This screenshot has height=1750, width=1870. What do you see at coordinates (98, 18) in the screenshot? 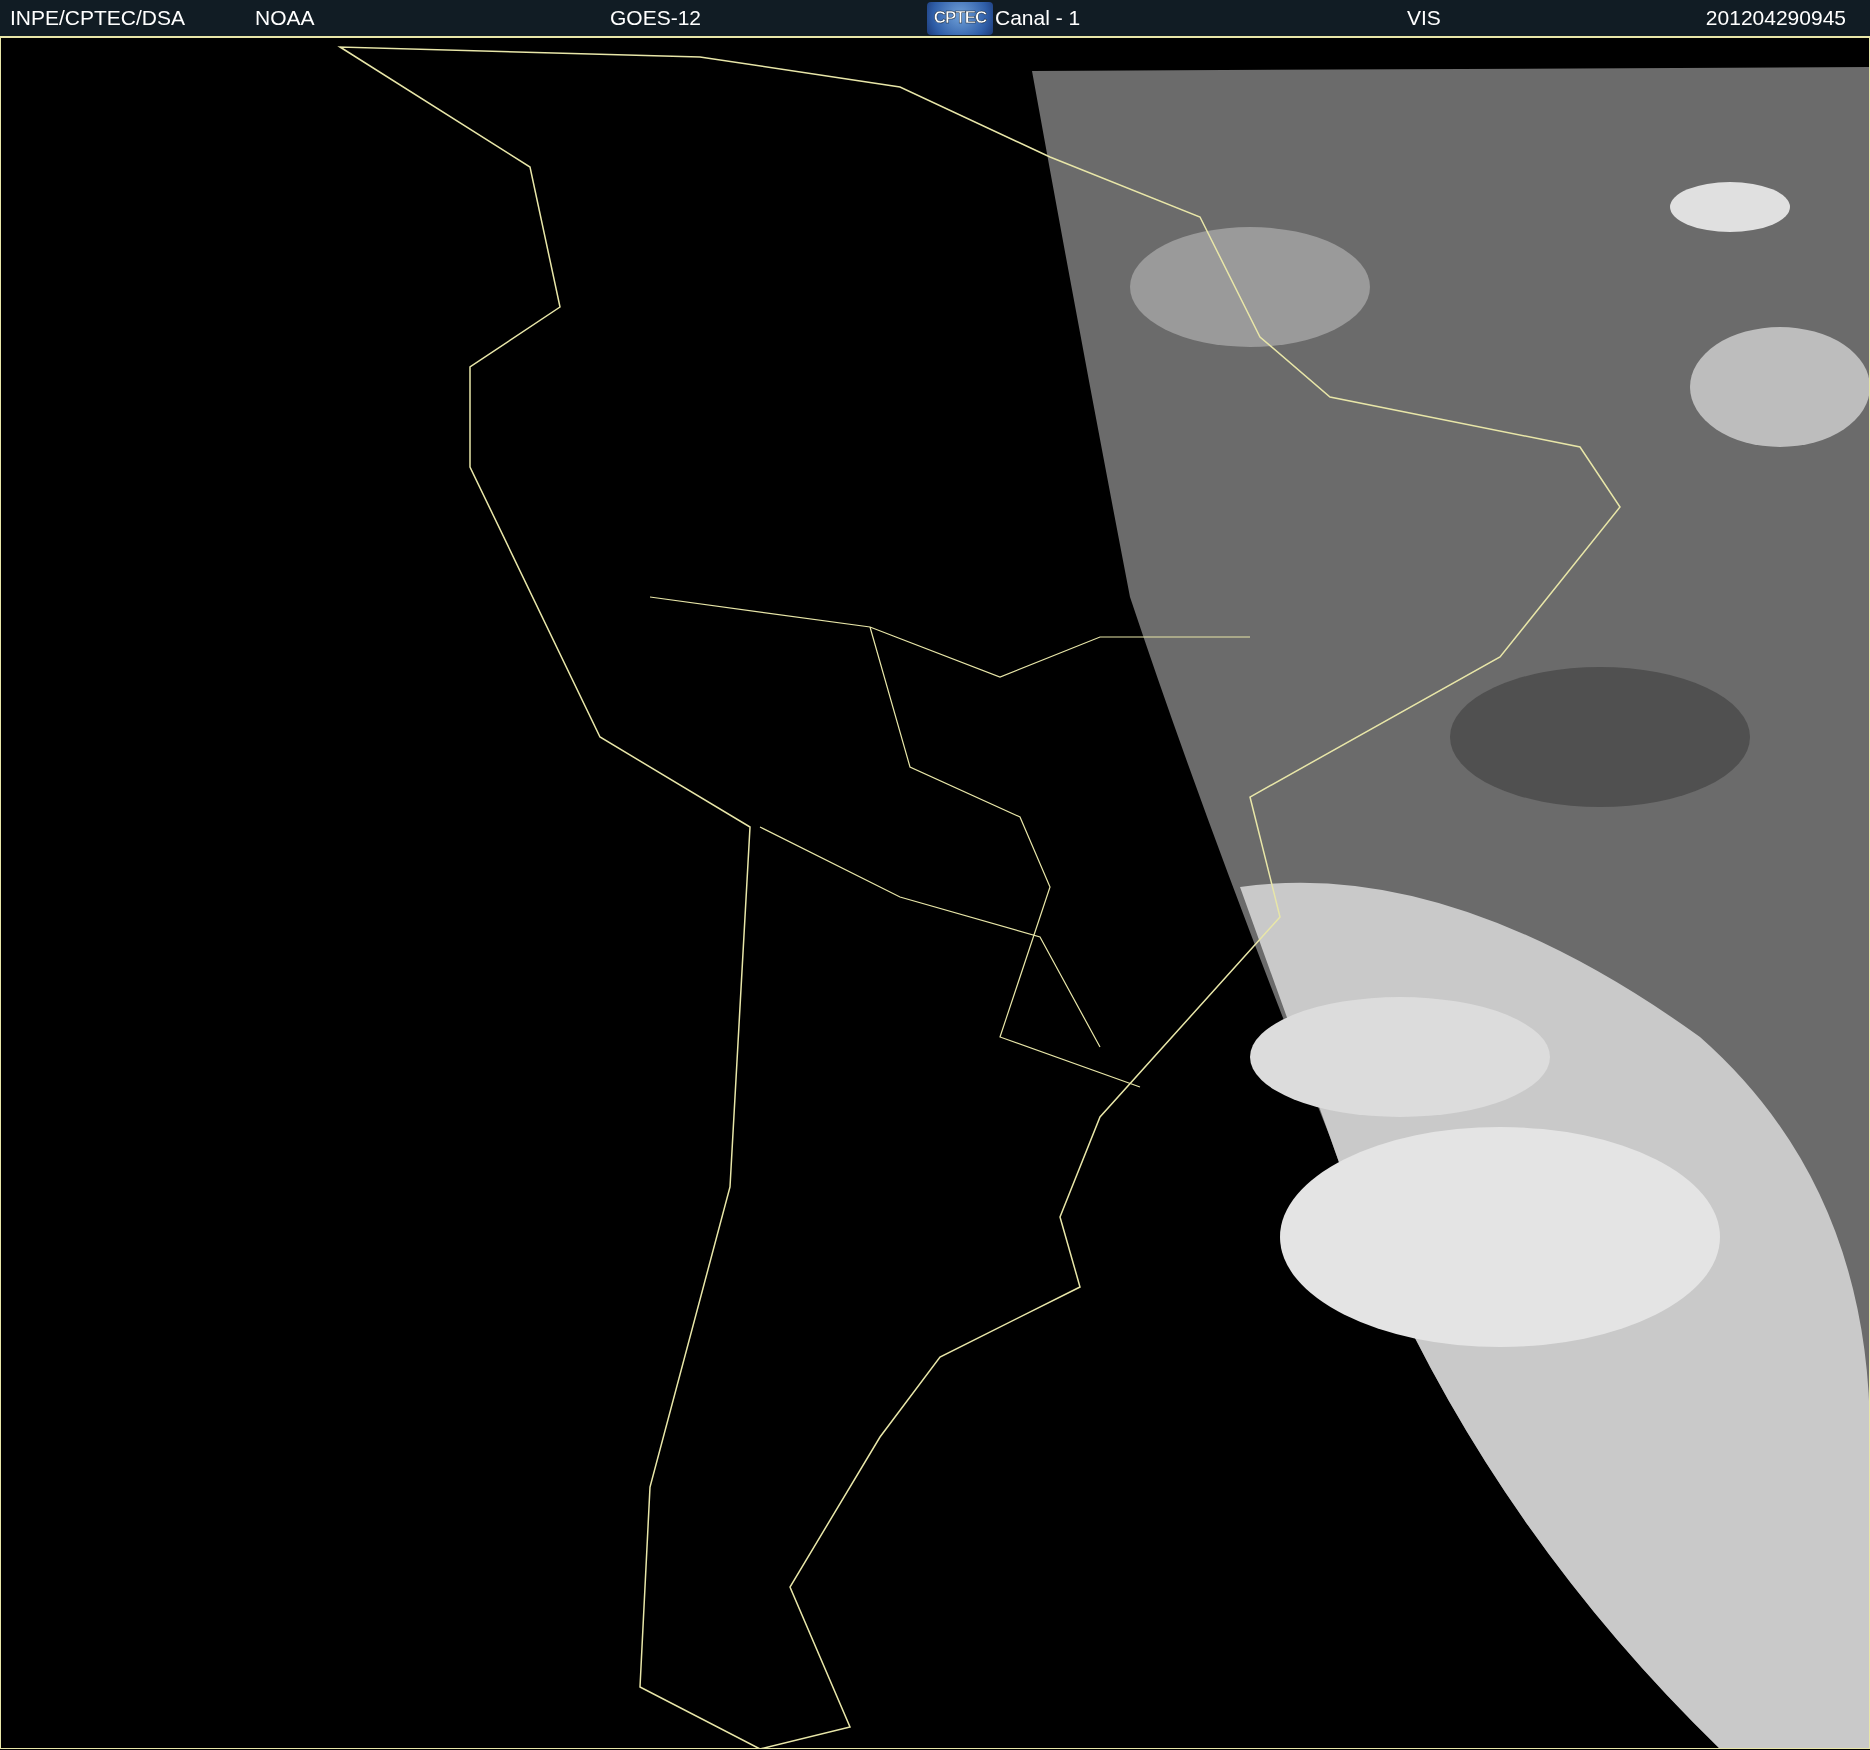
I see `source-label: INPE/CPTEC/DSA` at bounding box center [98, 18].